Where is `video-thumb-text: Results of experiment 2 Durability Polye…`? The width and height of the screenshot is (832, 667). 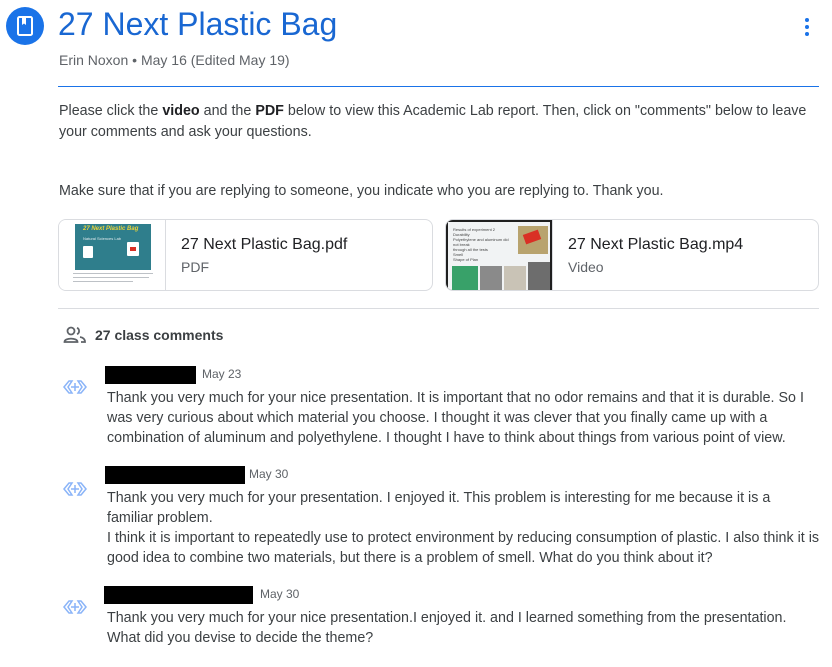
video-thumb-text: Results of experiment 2 Durability Polye… is located at coordinates (481, 244).